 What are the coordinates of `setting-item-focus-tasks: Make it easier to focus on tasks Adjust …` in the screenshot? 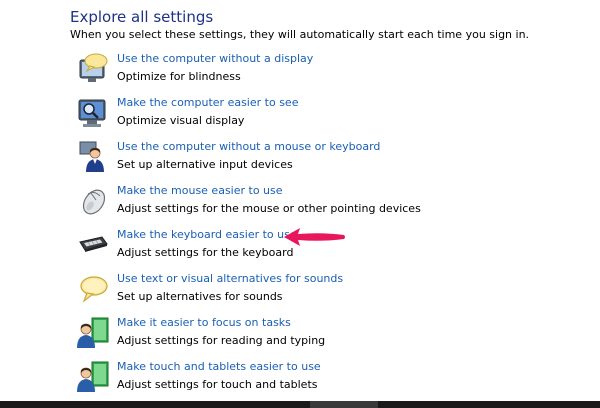 It's located at (322, 336).